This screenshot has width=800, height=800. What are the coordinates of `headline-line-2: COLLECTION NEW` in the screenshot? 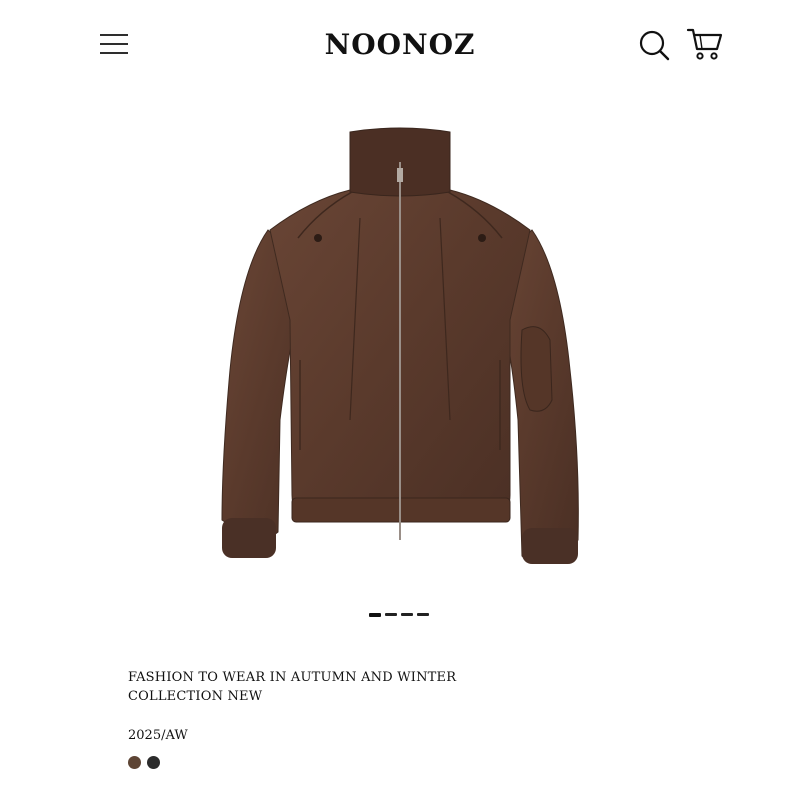 It's located at (195, 696).